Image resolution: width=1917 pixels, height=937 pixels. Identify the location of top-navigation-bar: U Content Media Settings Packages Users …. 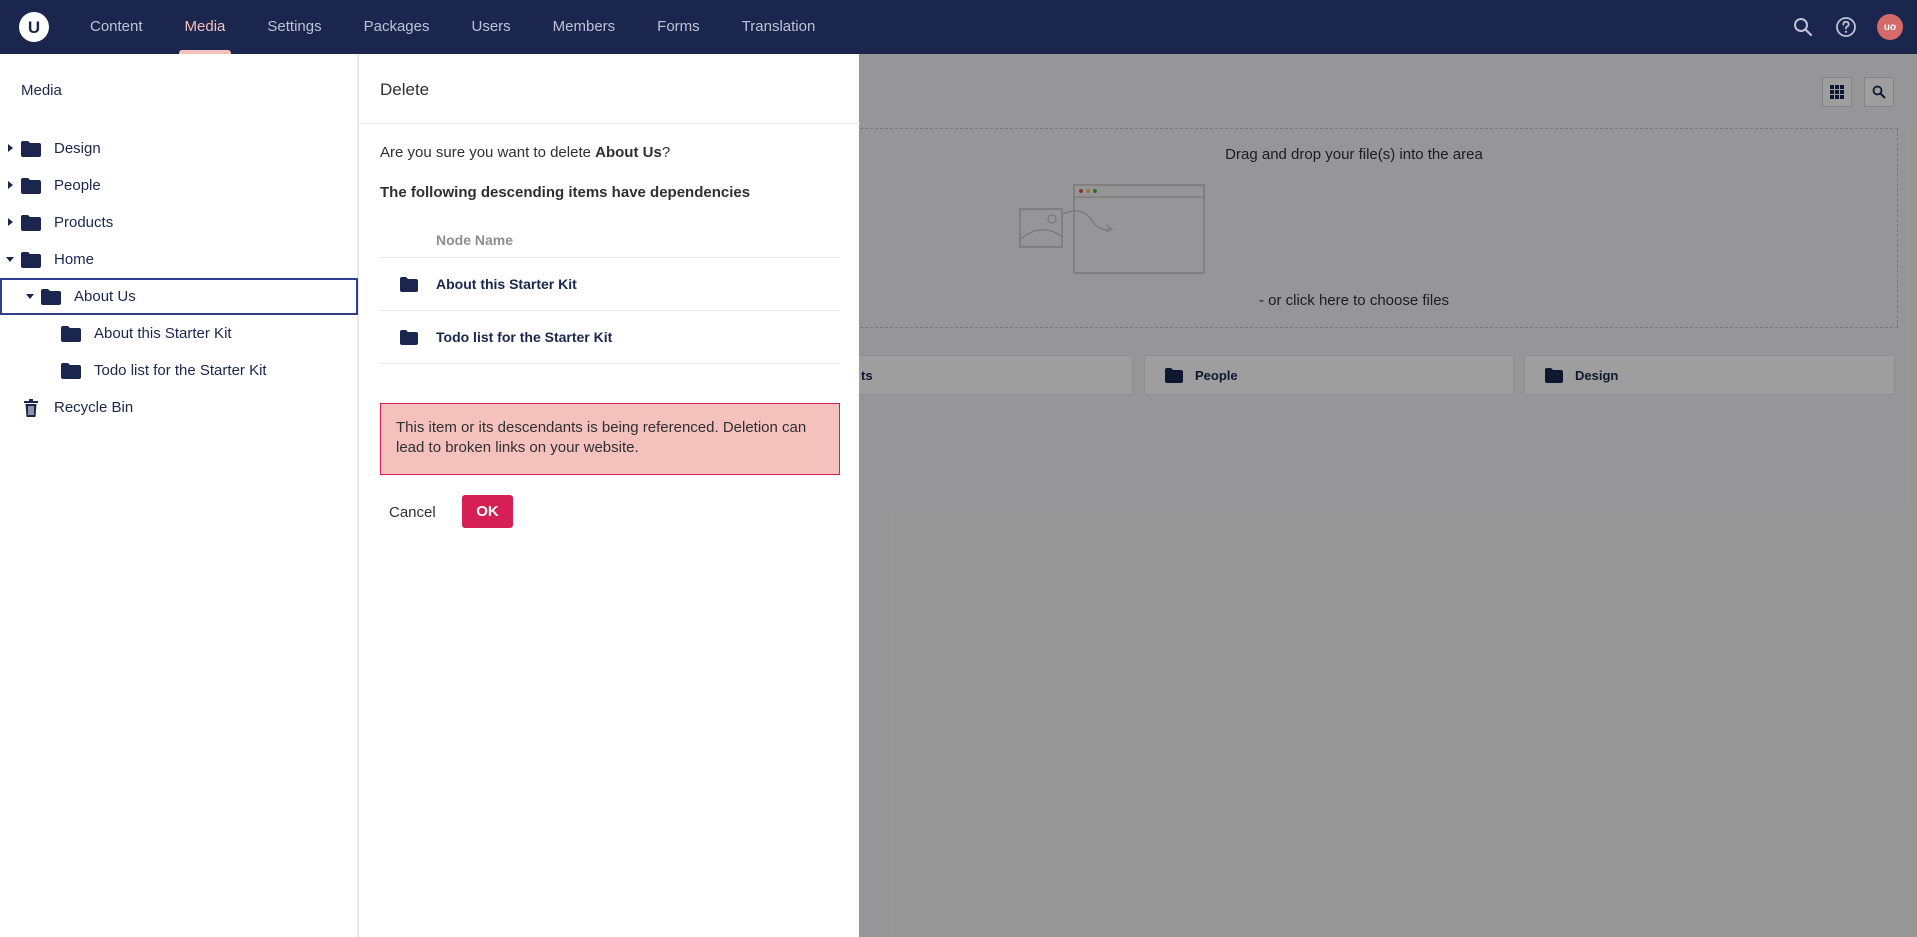
(958, 27).